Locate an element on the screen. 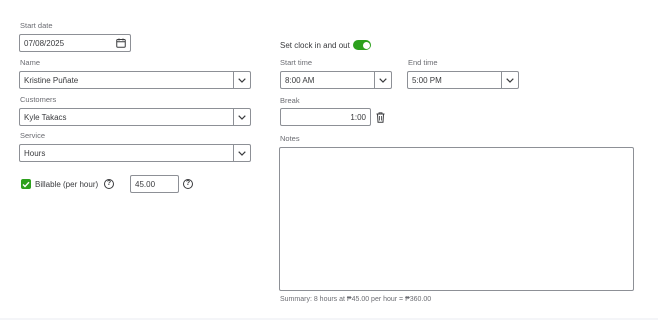  billable-rate-input: 45.00 is located at coordinates (154, 184).